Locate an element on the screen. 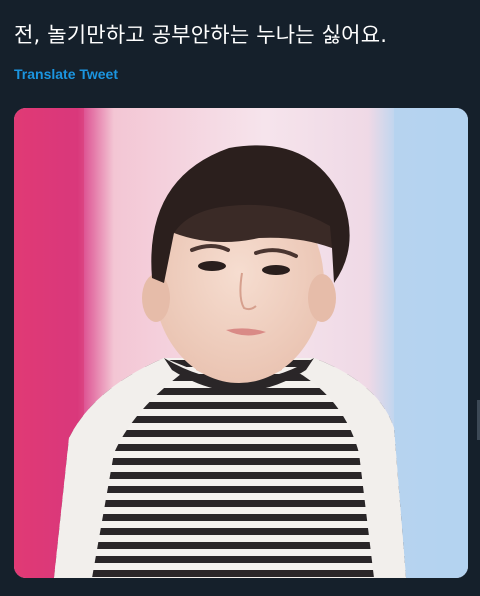 The height and width of the screenshot is (596, 480). tweet-text: 전, 놀기만하고 공부안하는 누나는 싫어요. is located at coordinates (201, 35).